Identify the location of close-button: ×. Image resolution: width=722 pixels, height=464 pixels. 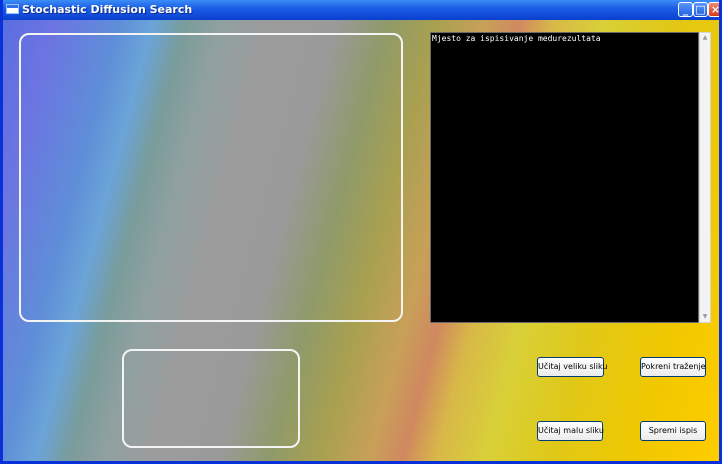
(714, 9).